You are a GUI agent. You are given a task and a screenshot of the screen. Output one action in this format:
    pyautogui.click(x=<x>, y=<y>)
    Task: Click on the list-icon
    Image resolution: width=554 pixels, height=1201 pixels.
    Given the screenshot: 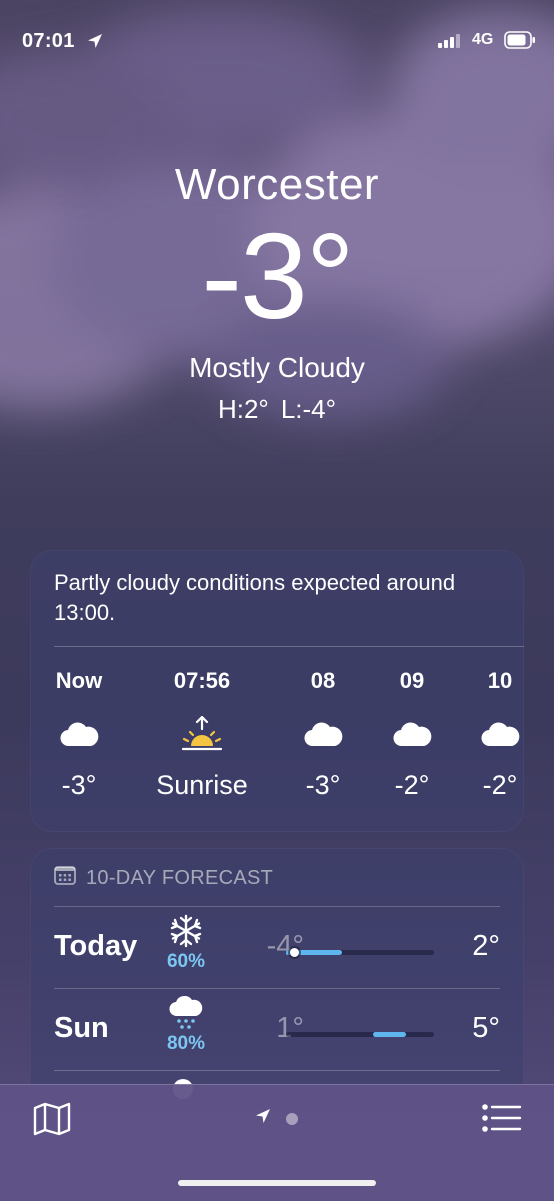 What is the action you would take?
    pyautogui.click(x=502, y=1120)
    